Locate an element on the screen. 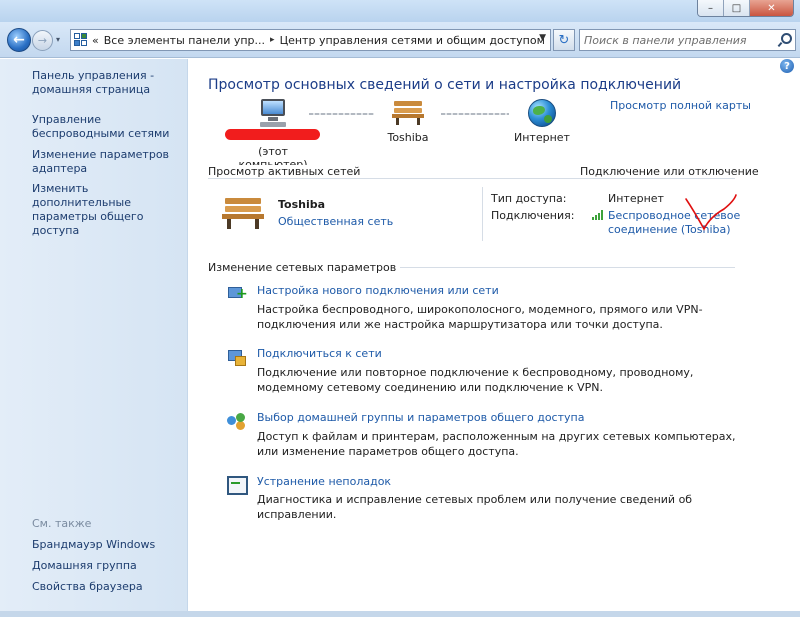 The width and height of the screenshot is (800, 617). network-map-network-label: Toshiba is located at coordinates (408, 137).